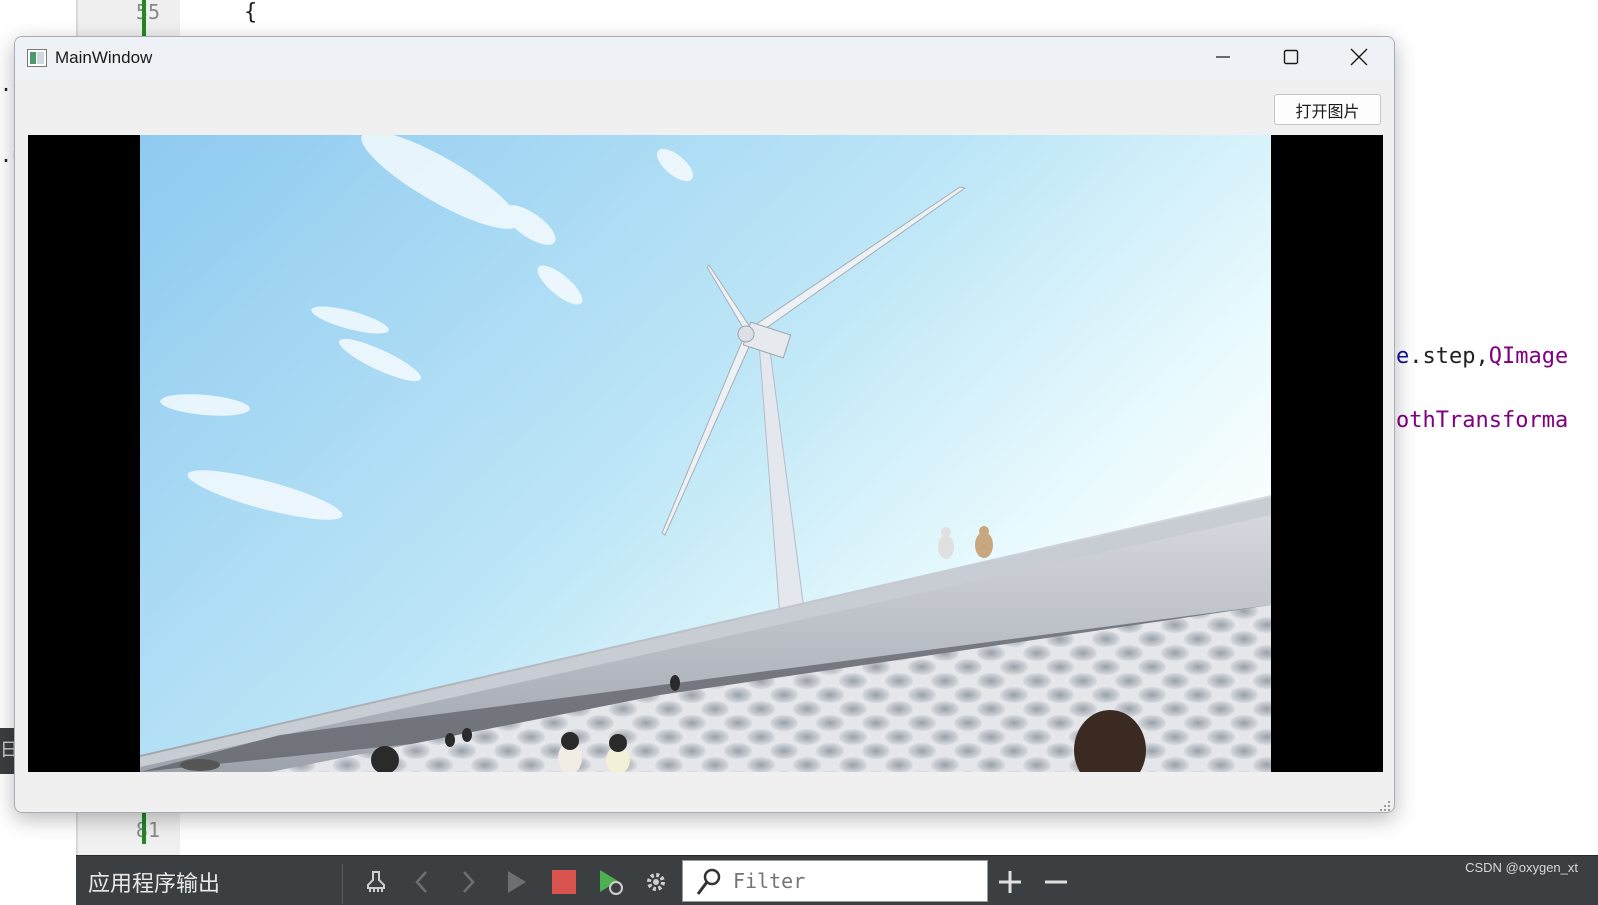  I want to click on maximize-icon, so click(1291, 59).